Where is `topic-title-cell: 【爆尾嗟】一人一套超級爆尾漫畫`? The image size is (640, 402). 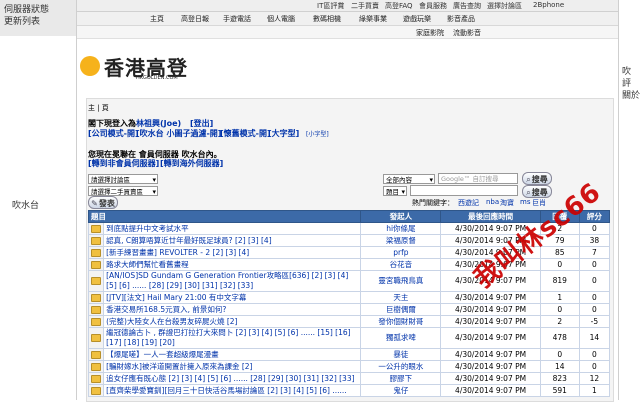
topic-title-cell: 【爆尾嗟】一人一套超級爆尾漫畫 is located at coordinates (232, 354).